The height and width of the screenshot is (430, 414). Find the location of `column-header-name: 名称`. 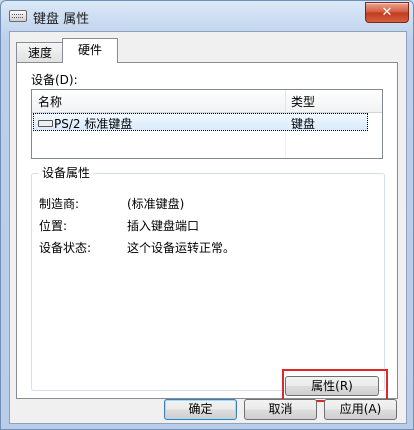

column-header-name: 名称 is located at coordinates (50, 101).